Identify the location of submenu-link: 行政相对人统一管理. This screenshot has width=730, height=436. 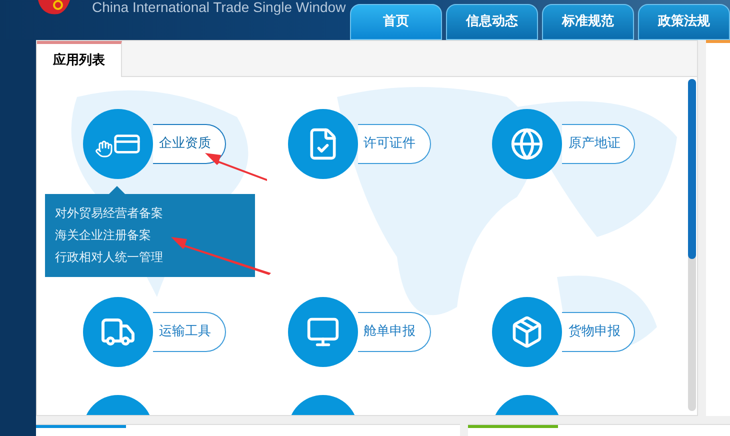
(150, 257).